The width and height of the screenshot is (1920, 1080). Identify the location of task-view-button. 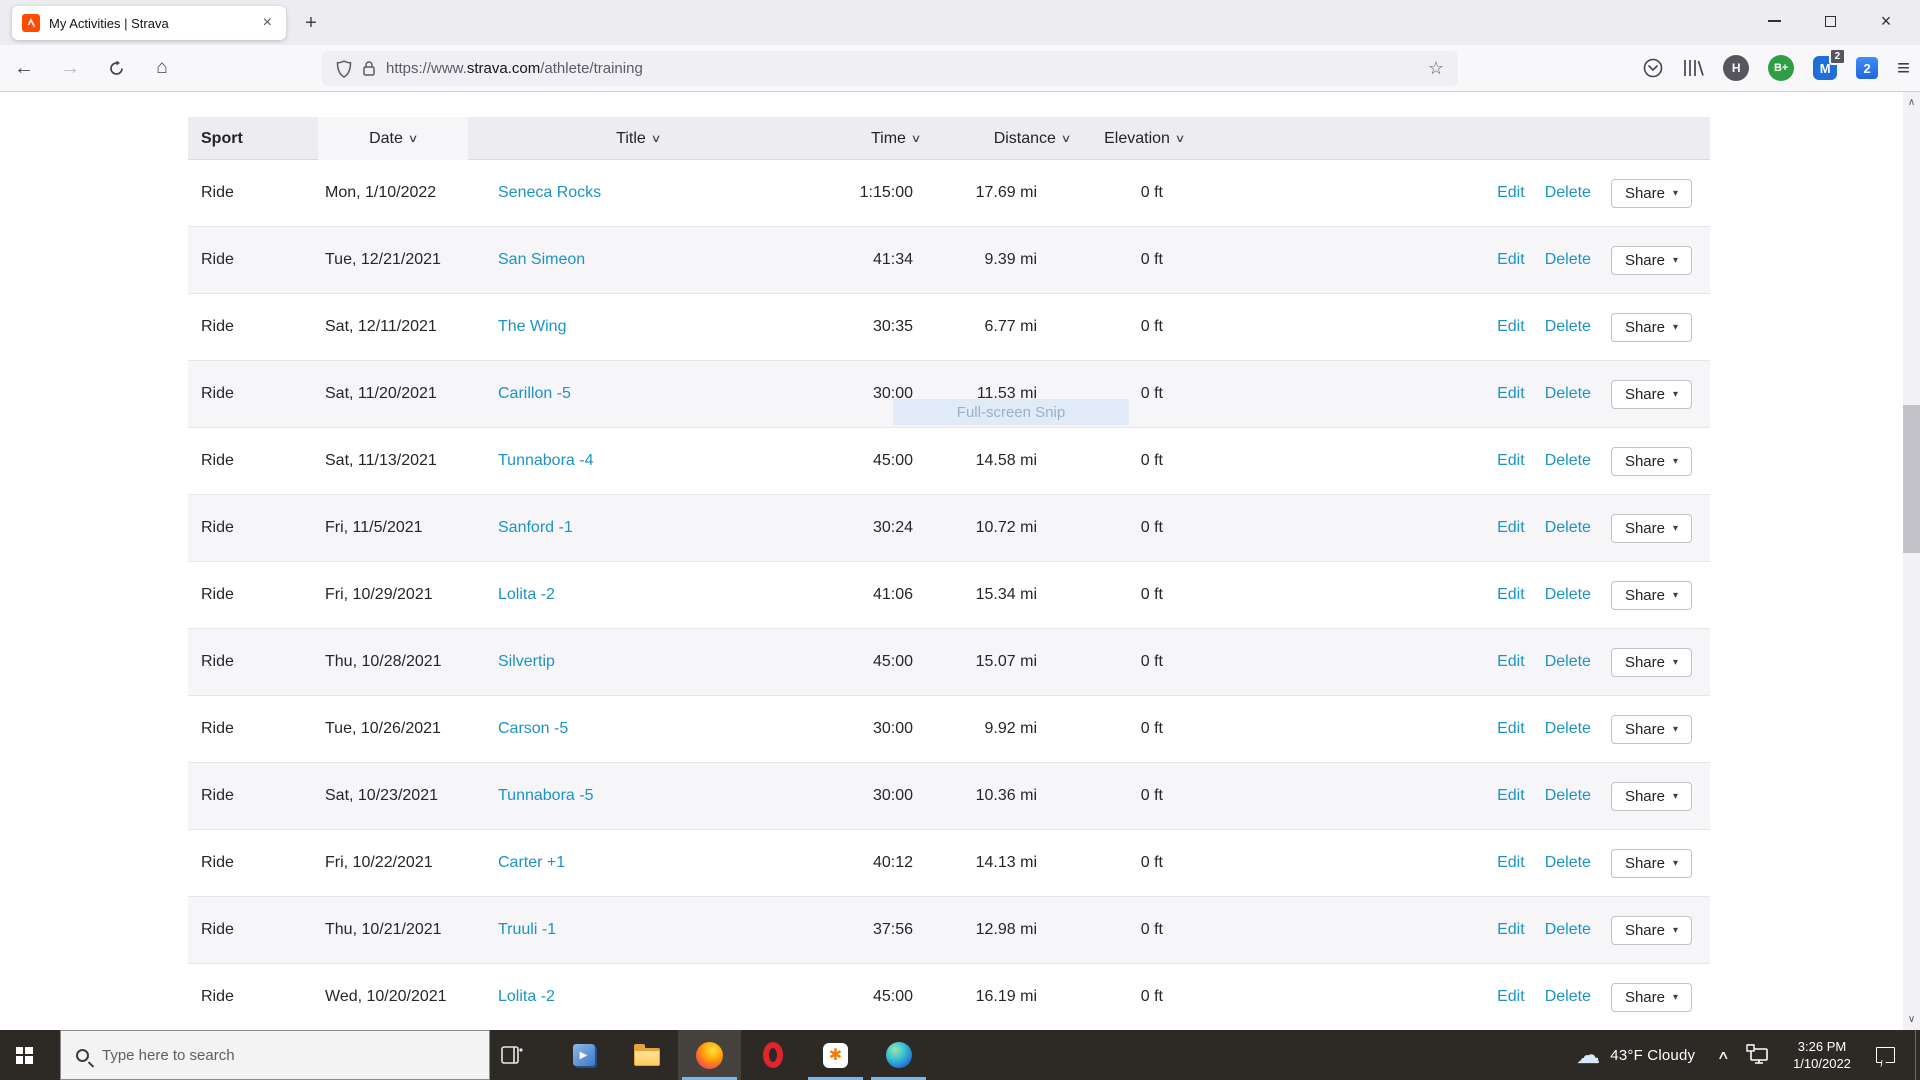
(512, 1055).